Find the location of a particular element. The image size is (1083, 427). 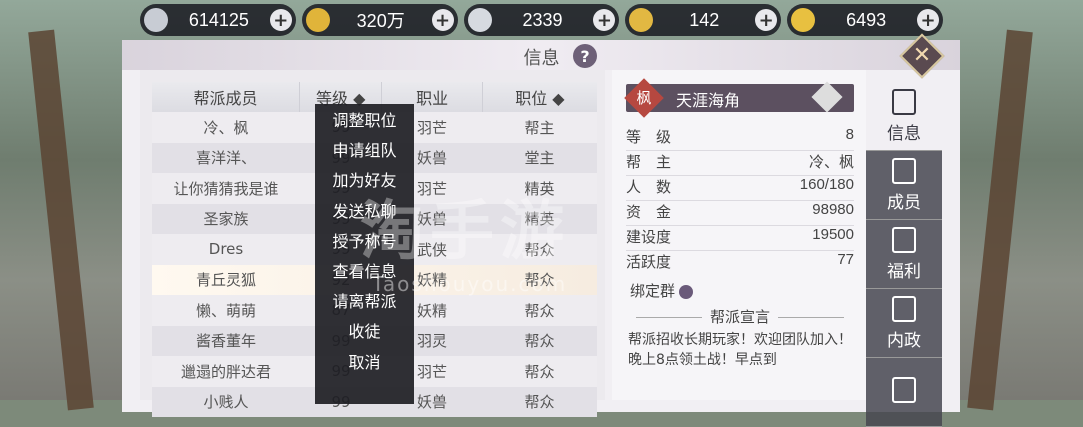

qq-group-icon is located at coordinates (686, 291).